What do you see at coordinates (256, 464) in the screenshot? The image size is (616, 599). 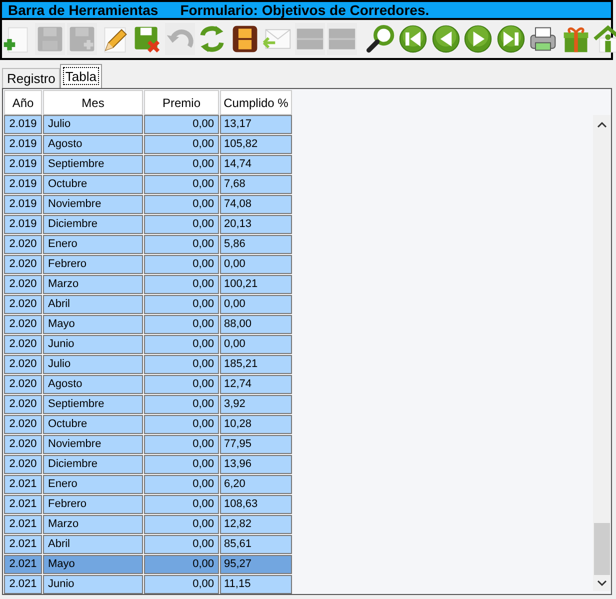 I see `table-cell: 13,96` at bounding box center [256, 464].